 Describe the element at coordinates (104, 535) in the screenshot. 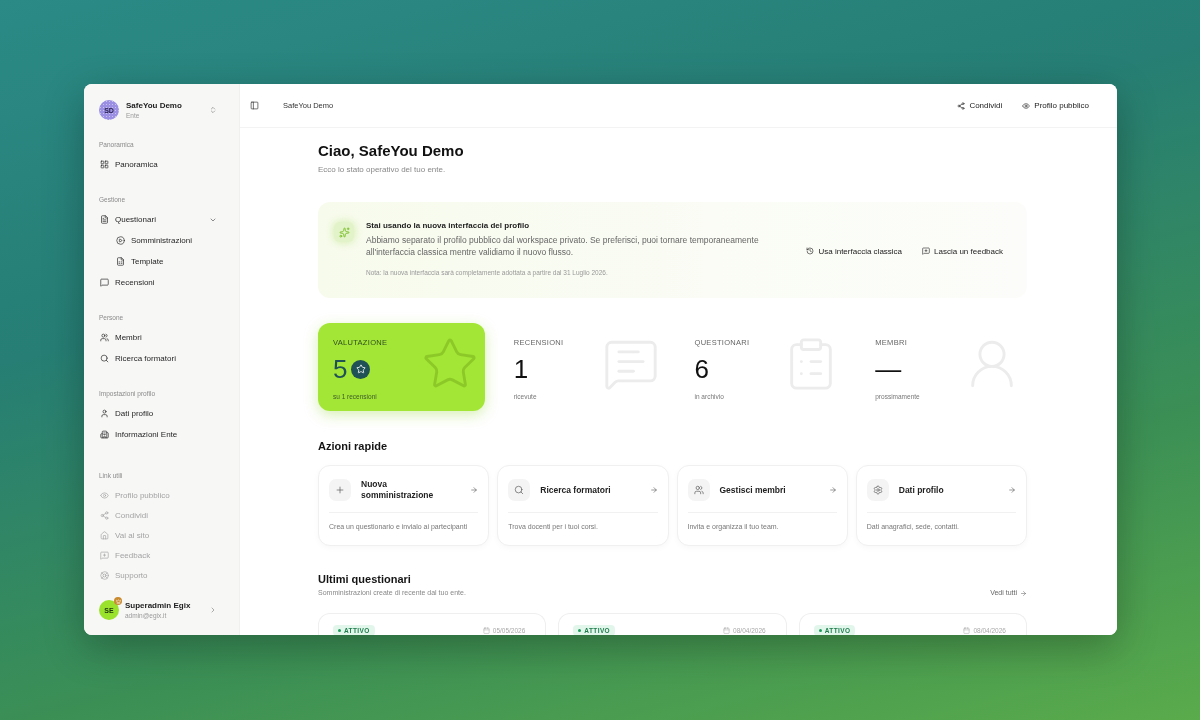

I see `home-icon` at that location.